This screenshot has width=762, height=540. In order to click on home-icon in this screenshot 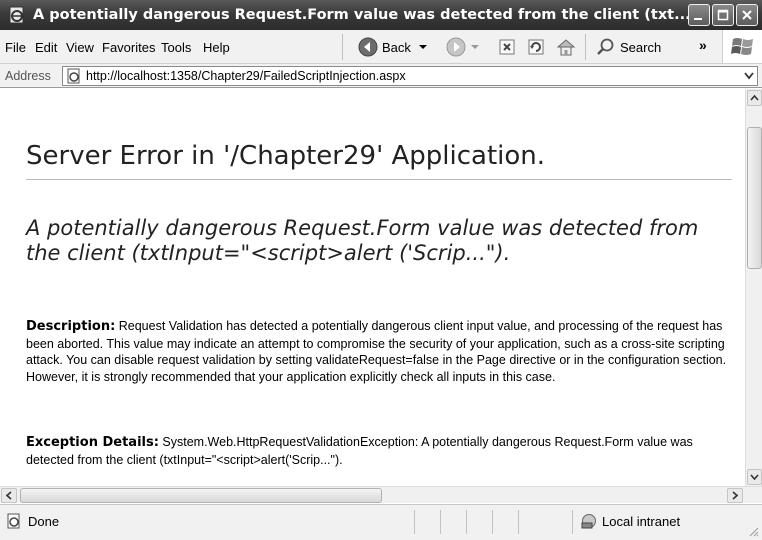, I will do `click(566, 47)`.